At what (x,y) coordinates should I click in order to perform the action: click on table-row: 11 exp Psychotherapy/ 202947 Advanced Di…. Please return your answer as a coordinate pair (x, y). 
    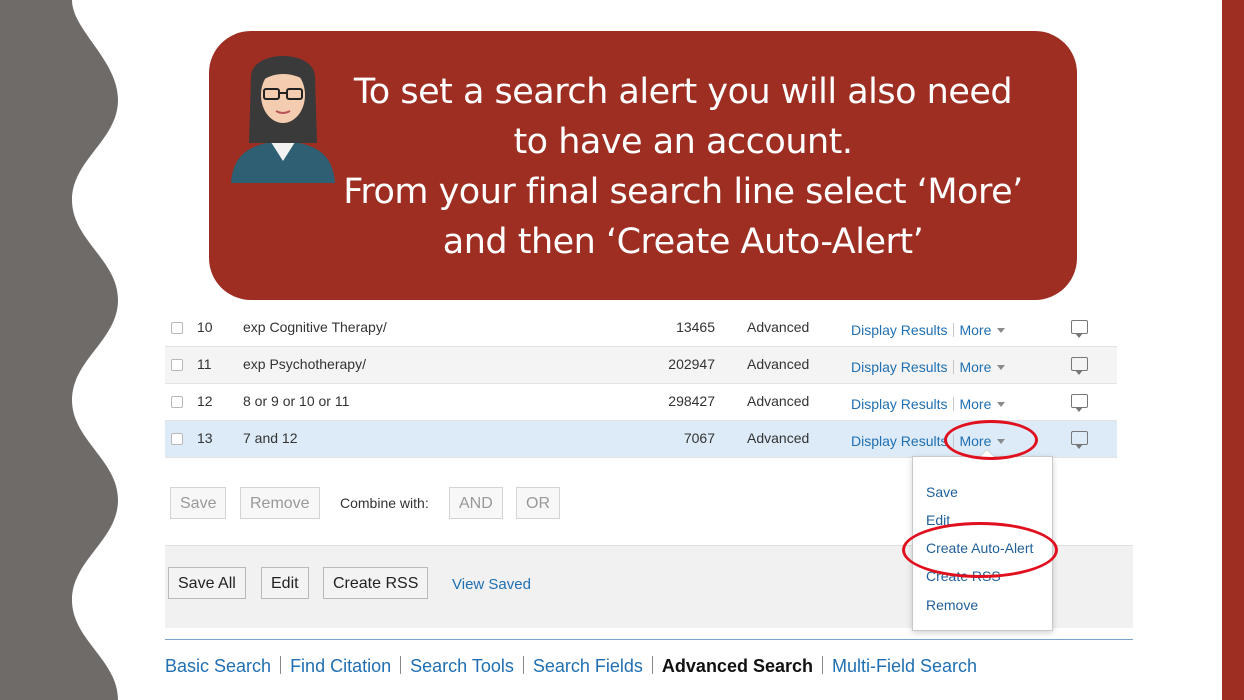
    Looking at the image, I should click on (641, 365).